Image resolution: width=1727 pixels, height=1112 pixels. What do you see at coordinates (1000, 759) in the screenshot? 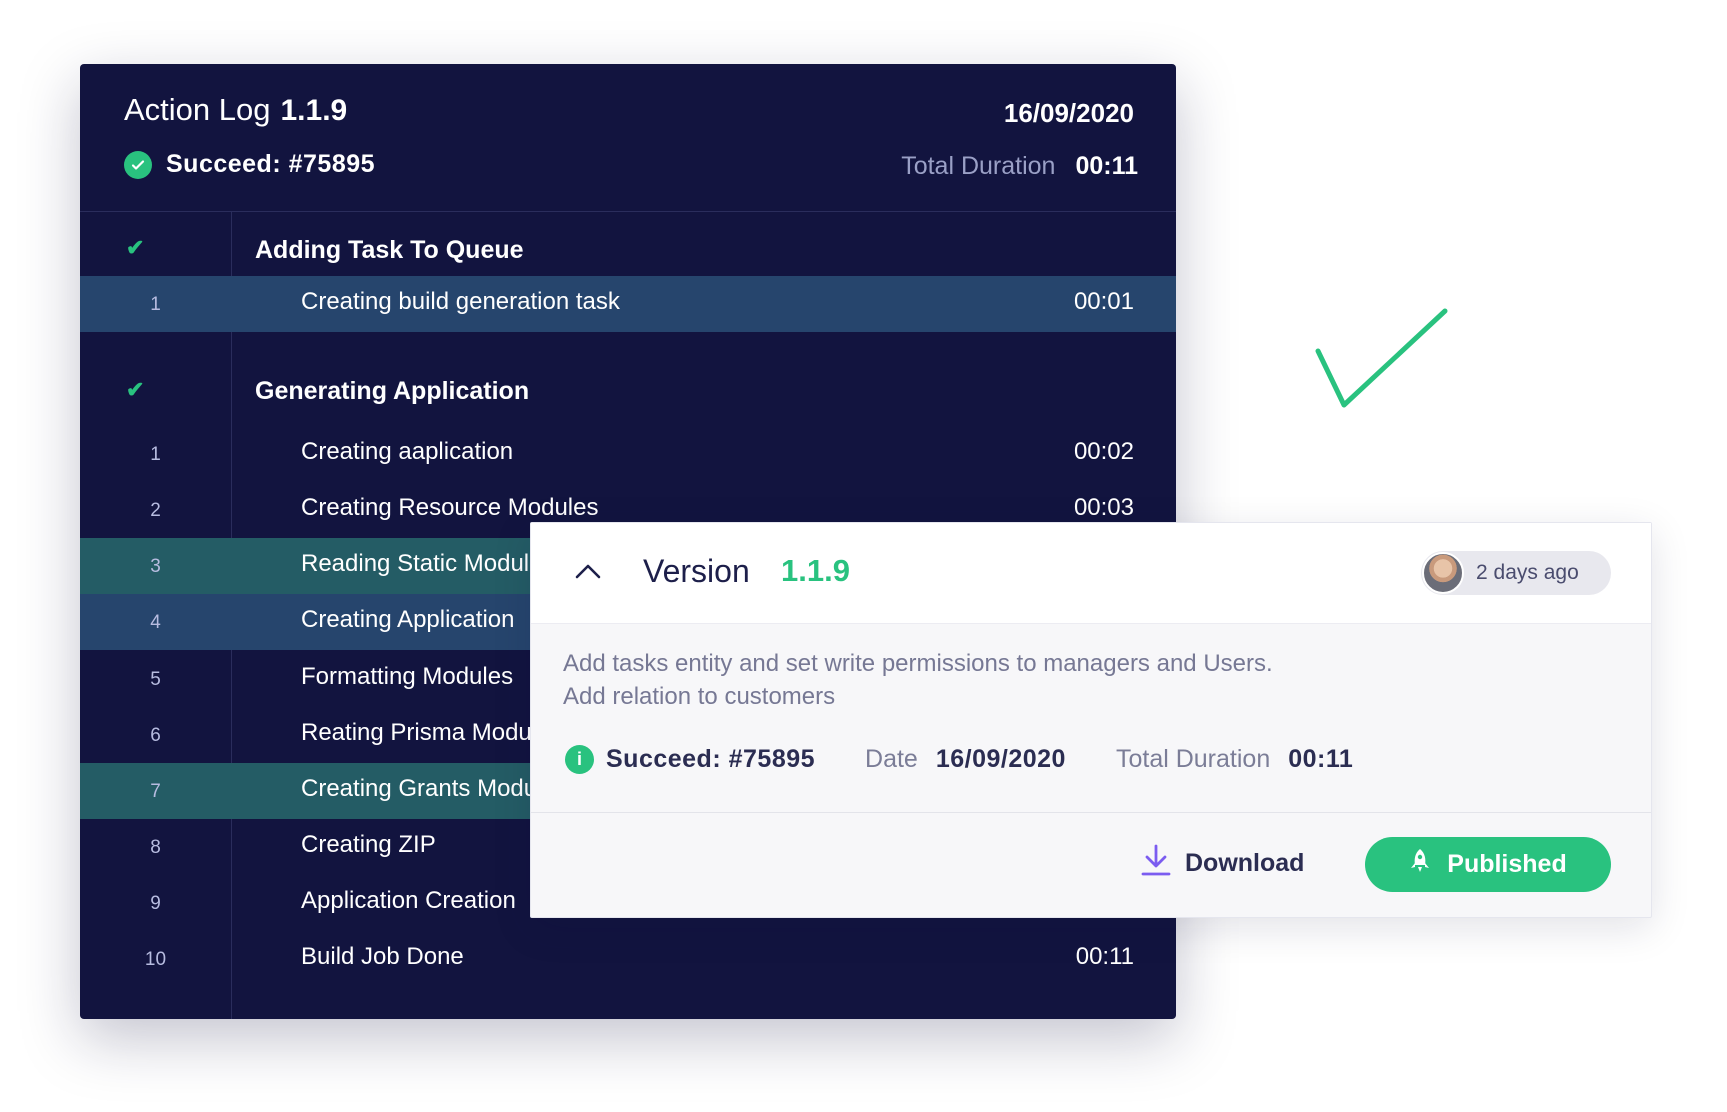
I see `date-value: 16/09/2020` at bounding box center [1000, 759].